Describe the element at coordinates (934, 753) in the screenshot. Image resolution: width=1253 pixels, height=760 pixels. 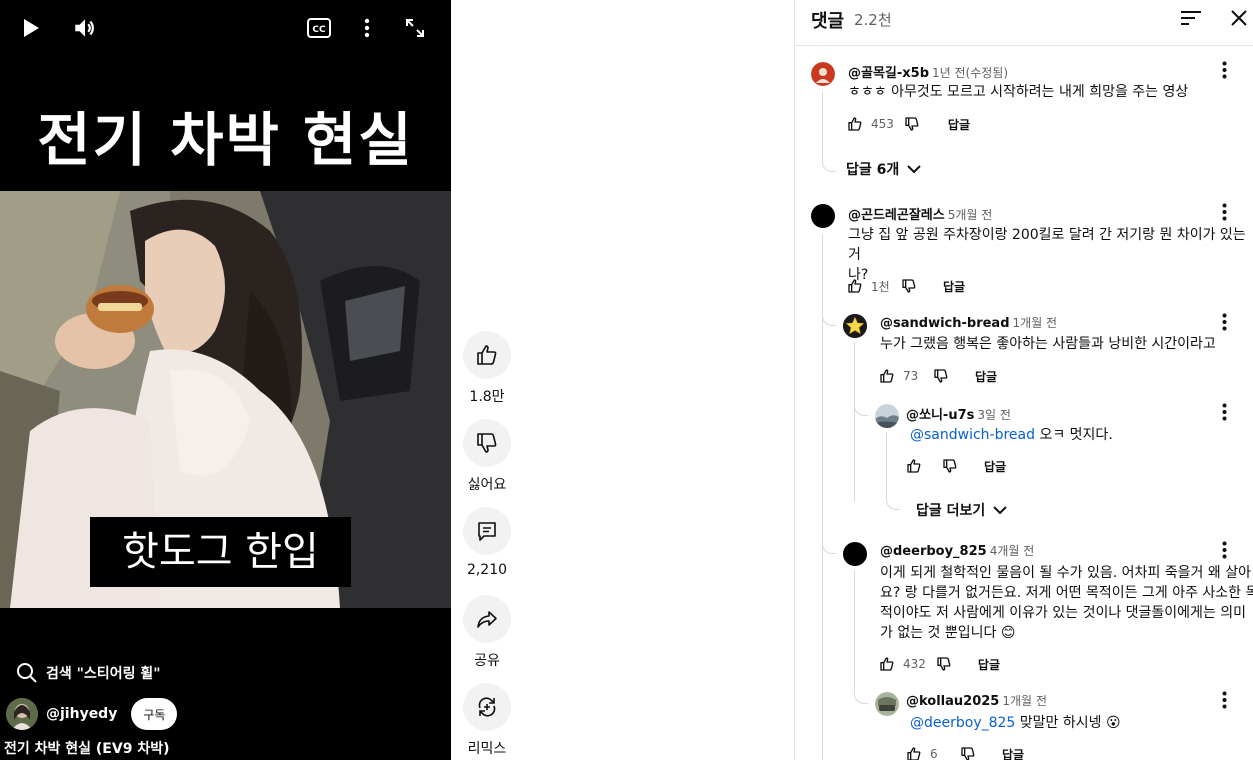
I see `like-count: 6` at that location.